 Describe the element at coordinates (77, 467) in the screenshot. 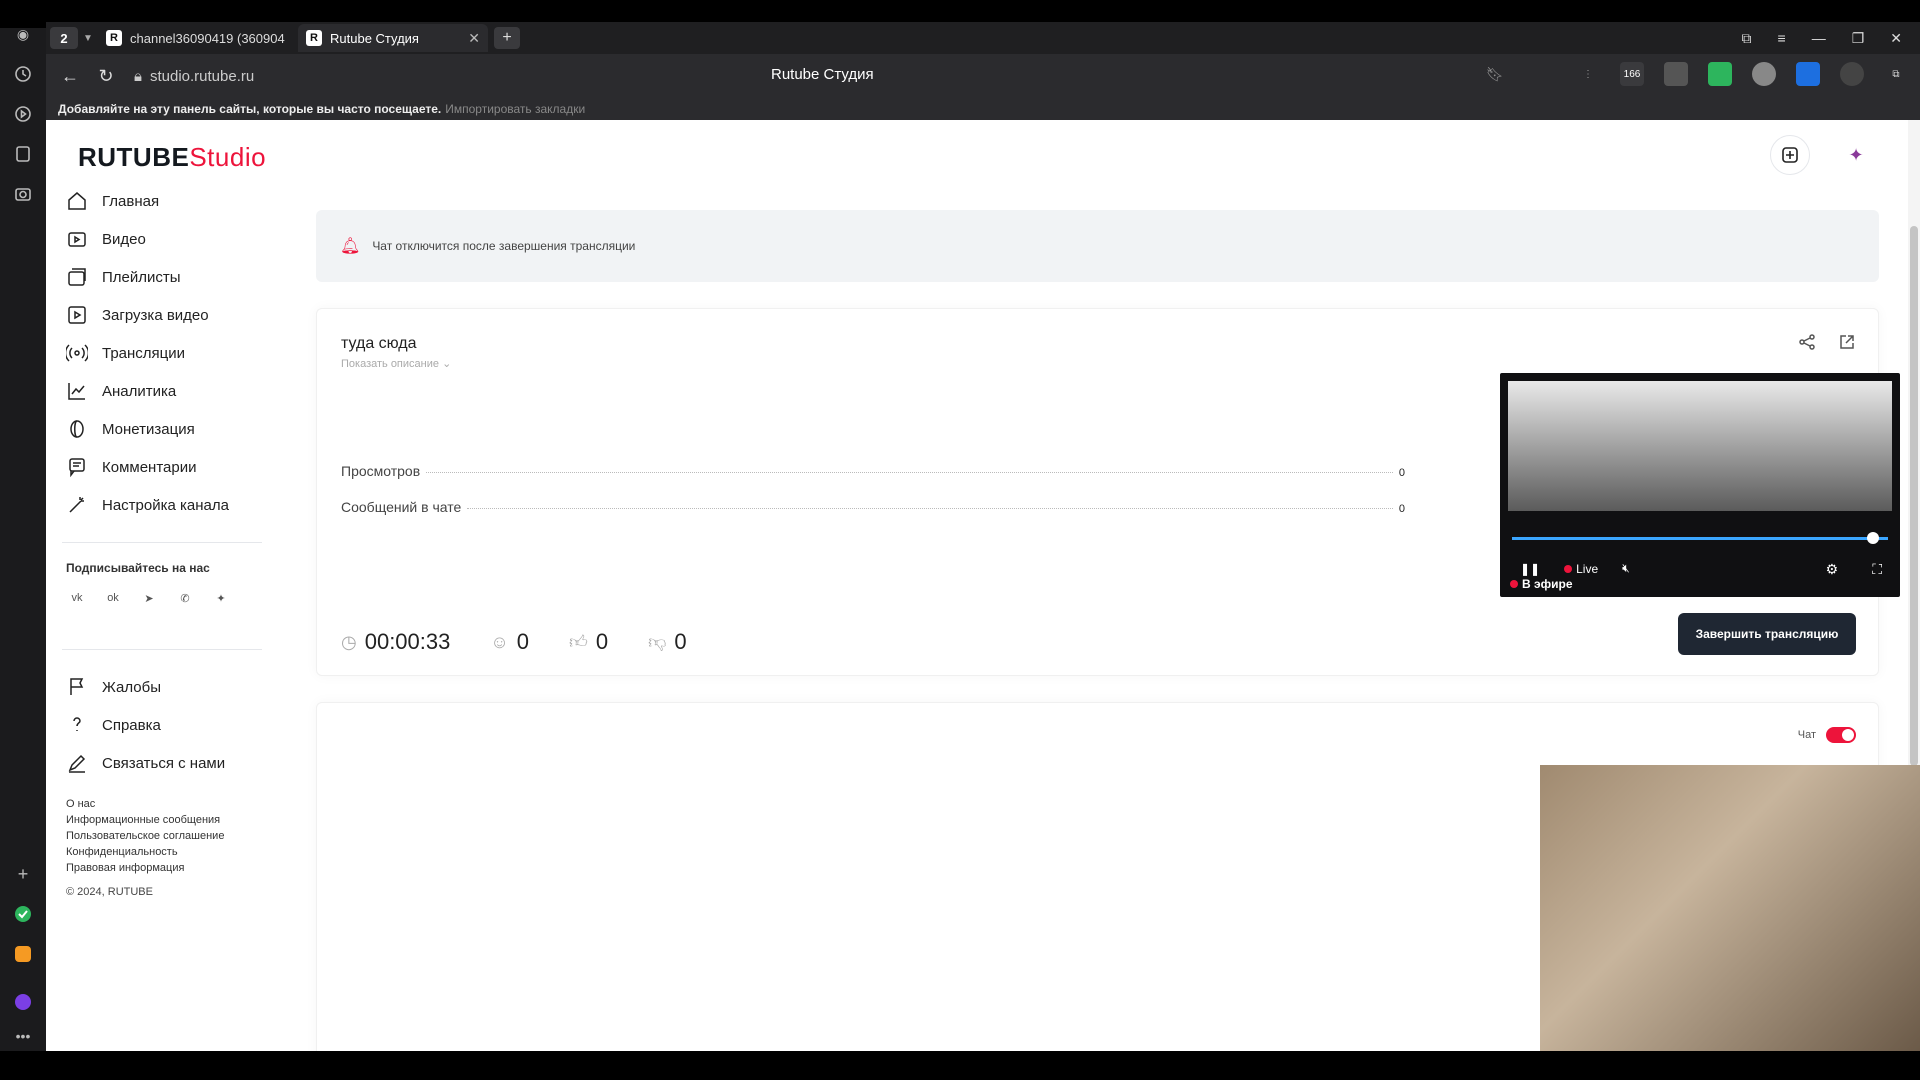

I see `comments-icon` at that location.